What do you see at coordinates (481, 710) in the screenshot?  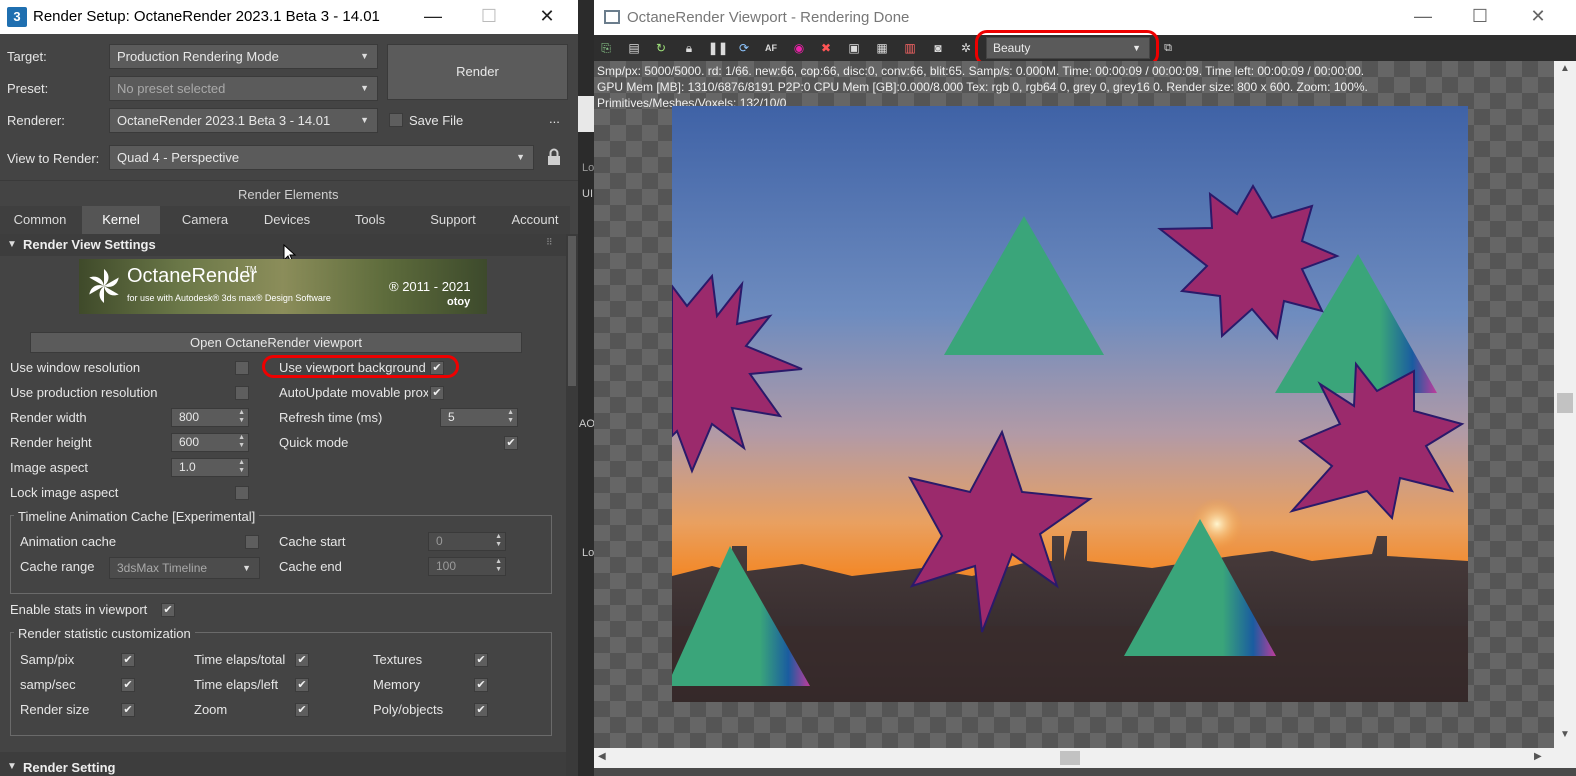 I see `poly-objects-checkbox: ✔` at bounding box center [481, 710].